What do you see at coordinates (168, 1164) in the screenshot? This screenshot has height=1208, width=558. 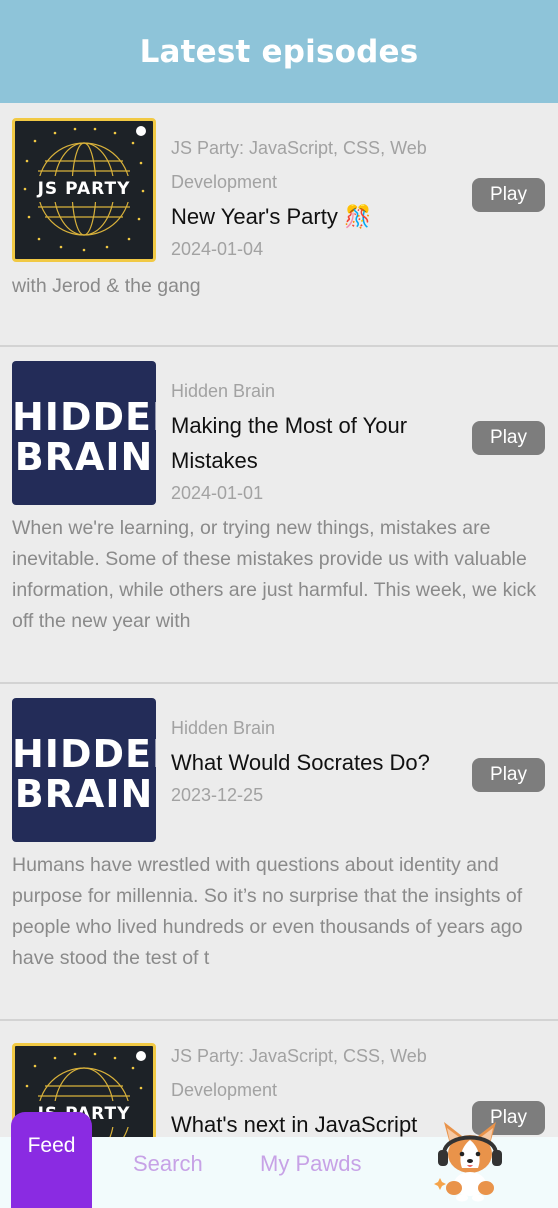 I see `nav-tab-search: Search` at bounding box center [168, 1164].